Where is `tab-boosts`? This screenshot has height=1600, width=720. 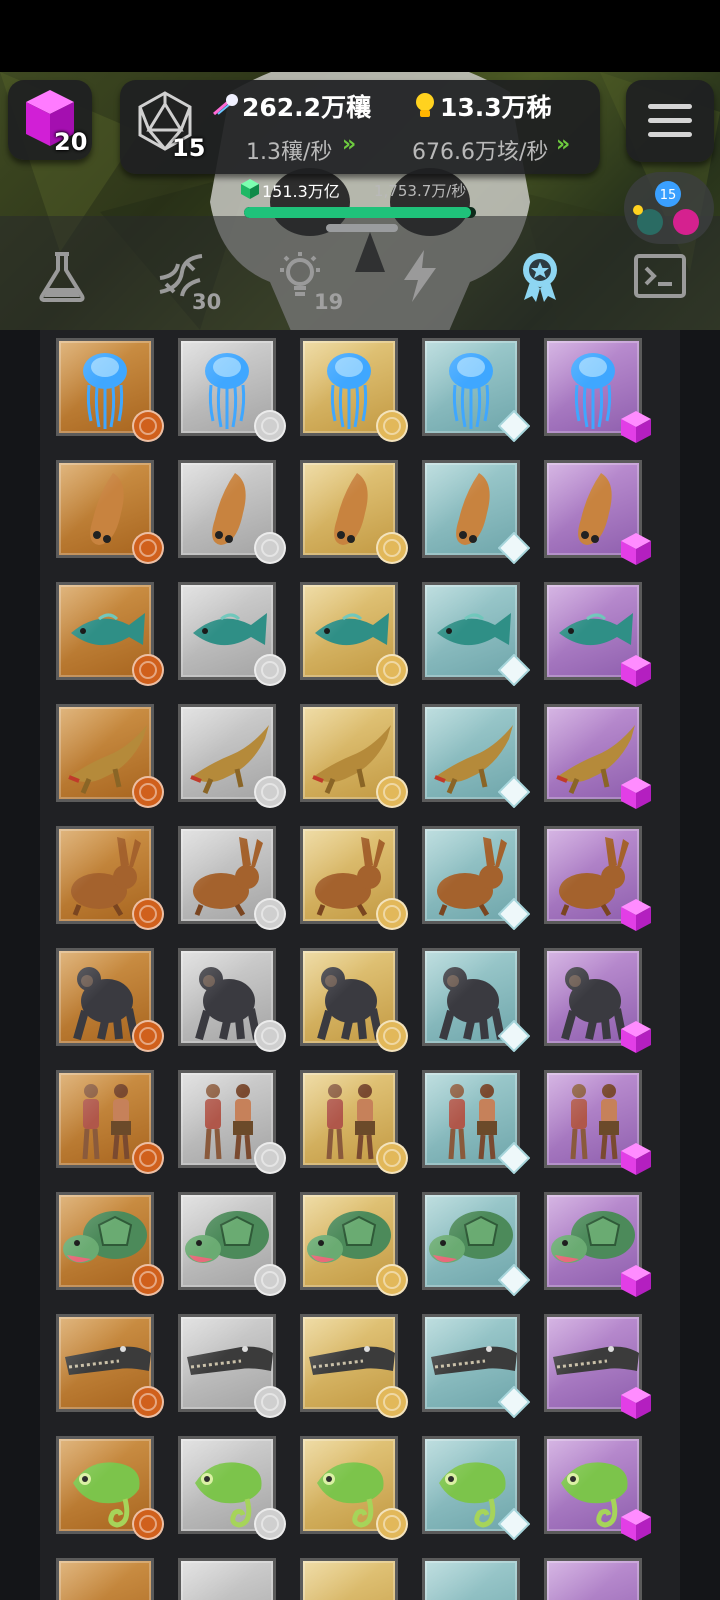 tab-boosts is located at coordinates (420, 276).